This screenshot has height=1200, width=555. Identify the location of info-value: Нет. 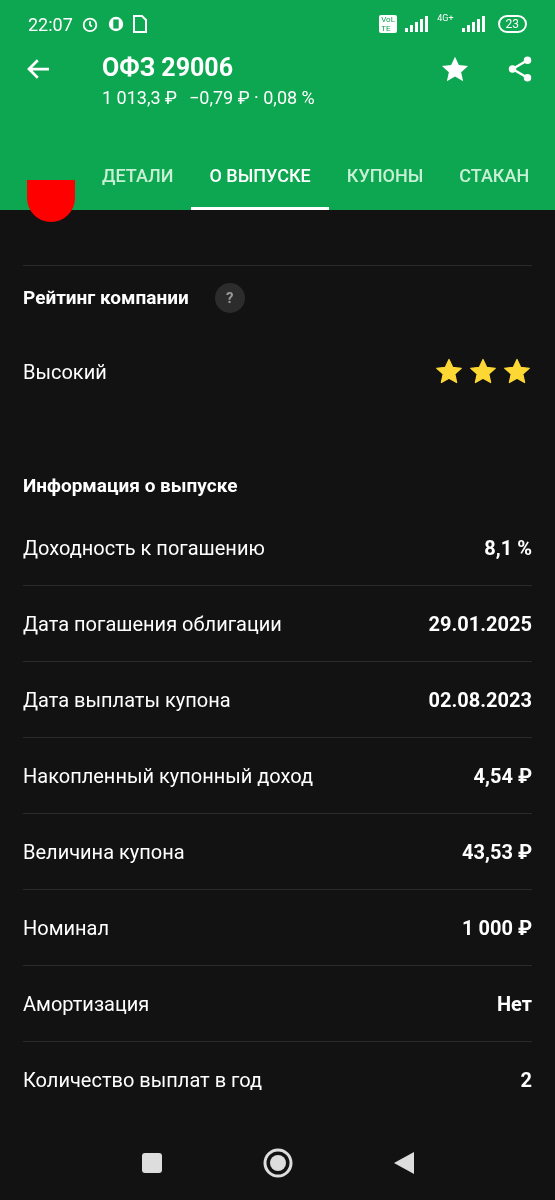
(514, 1004).